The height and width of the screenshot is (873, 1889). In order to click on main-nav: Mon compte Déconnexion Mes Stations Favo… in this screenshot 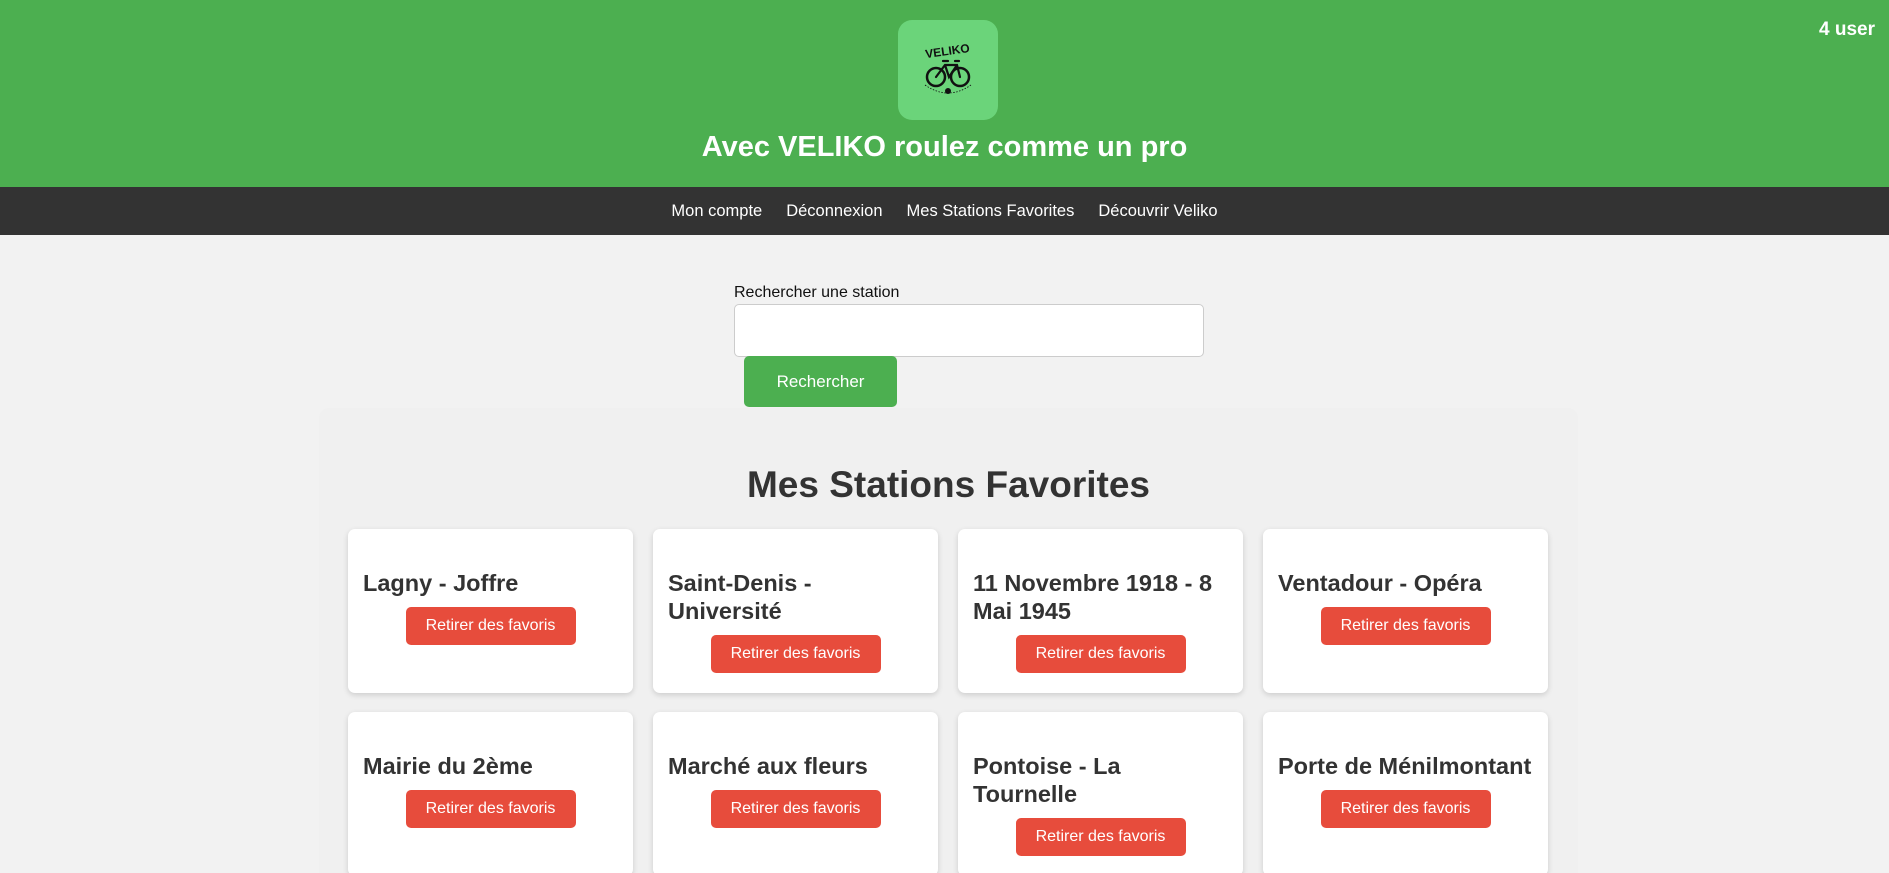, I will do `click(944, 211)`.